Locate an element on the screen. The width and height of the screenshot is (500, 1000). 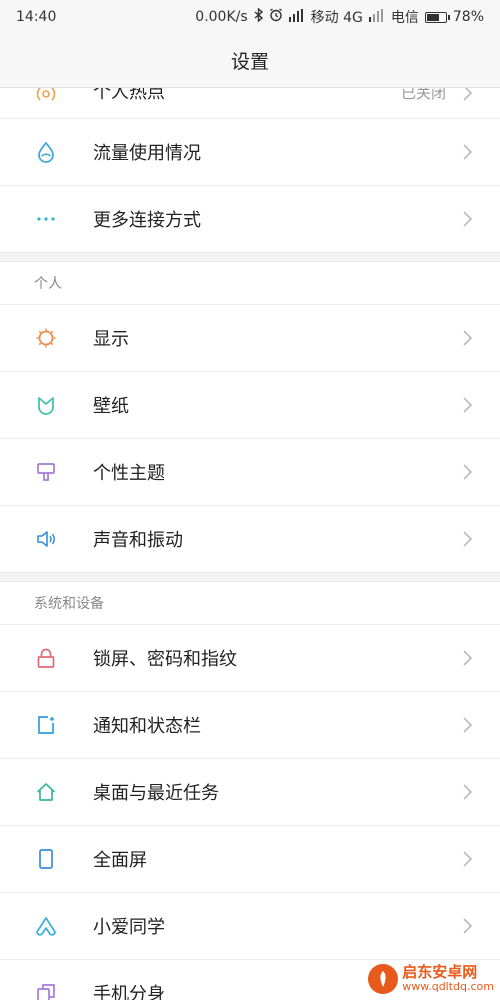
watermark-url: www.qdltdq.com is located at coordinates (448, 987).